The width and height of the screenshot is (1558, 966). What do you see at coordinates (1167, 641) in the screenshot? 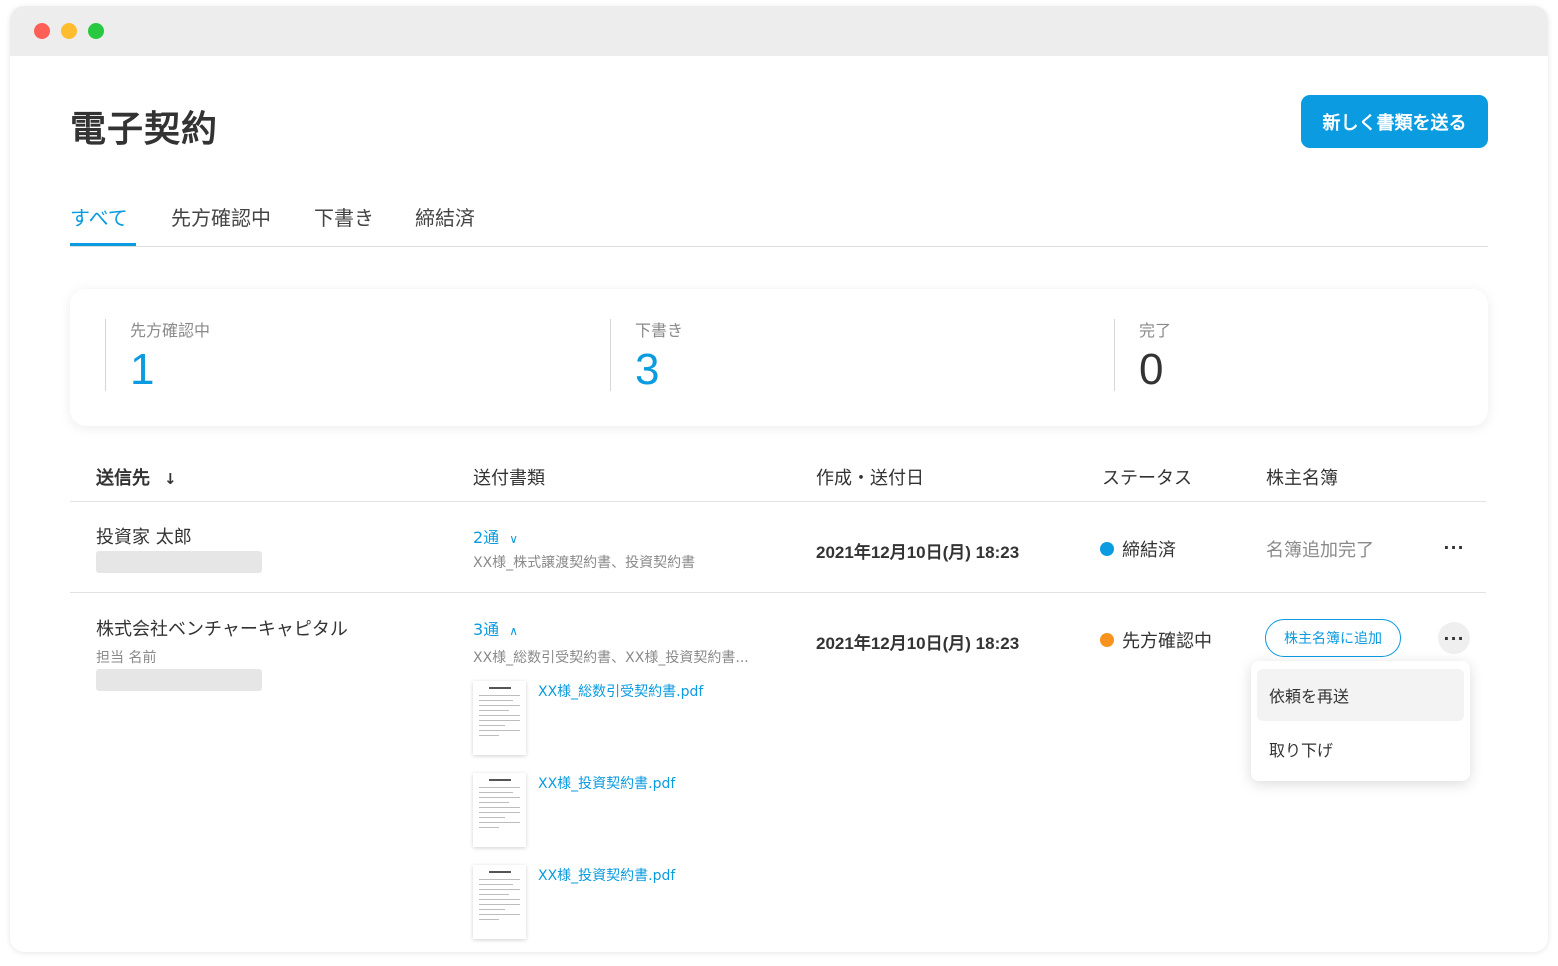
I see `status-label: 先方確認中` at bounding box center [1167, 641].